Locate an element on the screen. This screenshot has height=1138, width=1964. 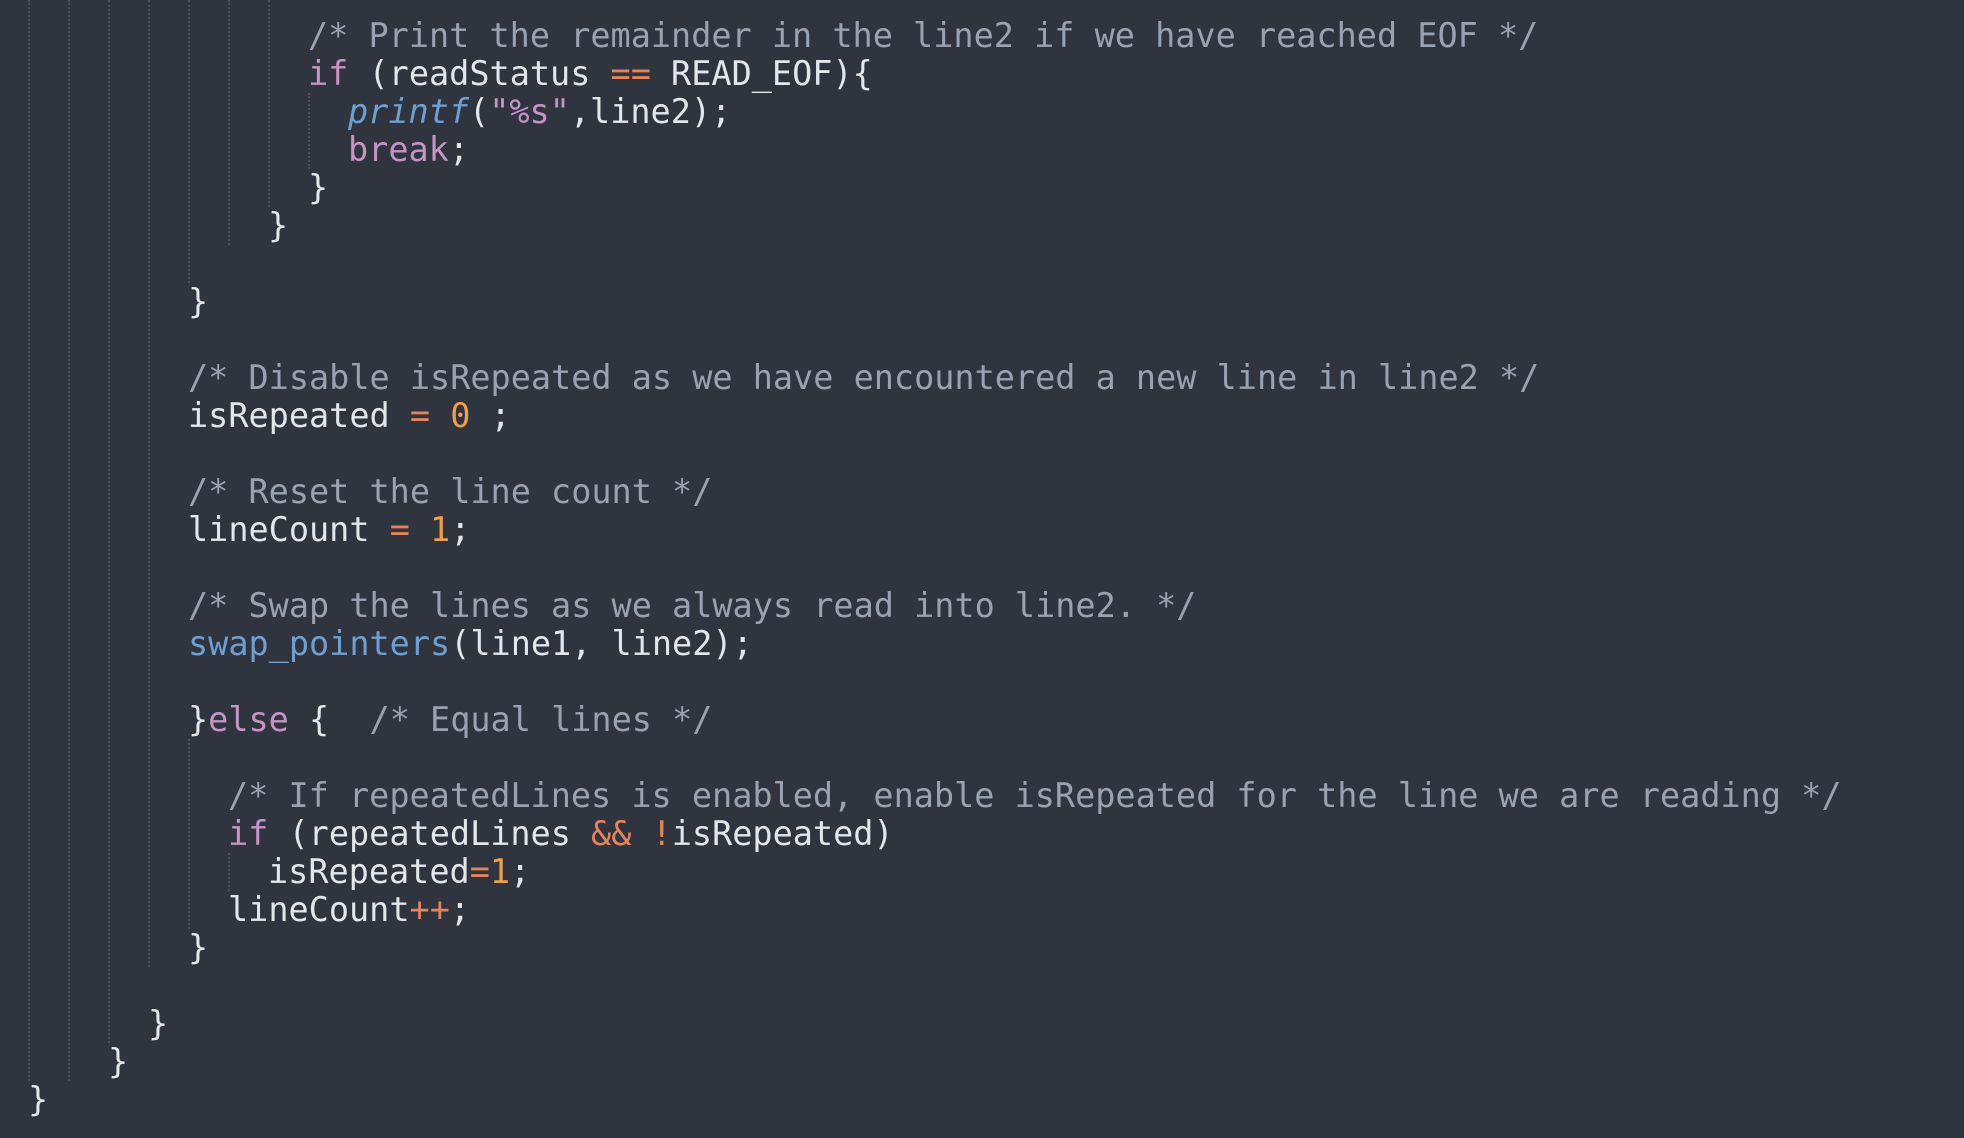
code-token-plain: READ_EOF){ is located at coordinates (761, 73).